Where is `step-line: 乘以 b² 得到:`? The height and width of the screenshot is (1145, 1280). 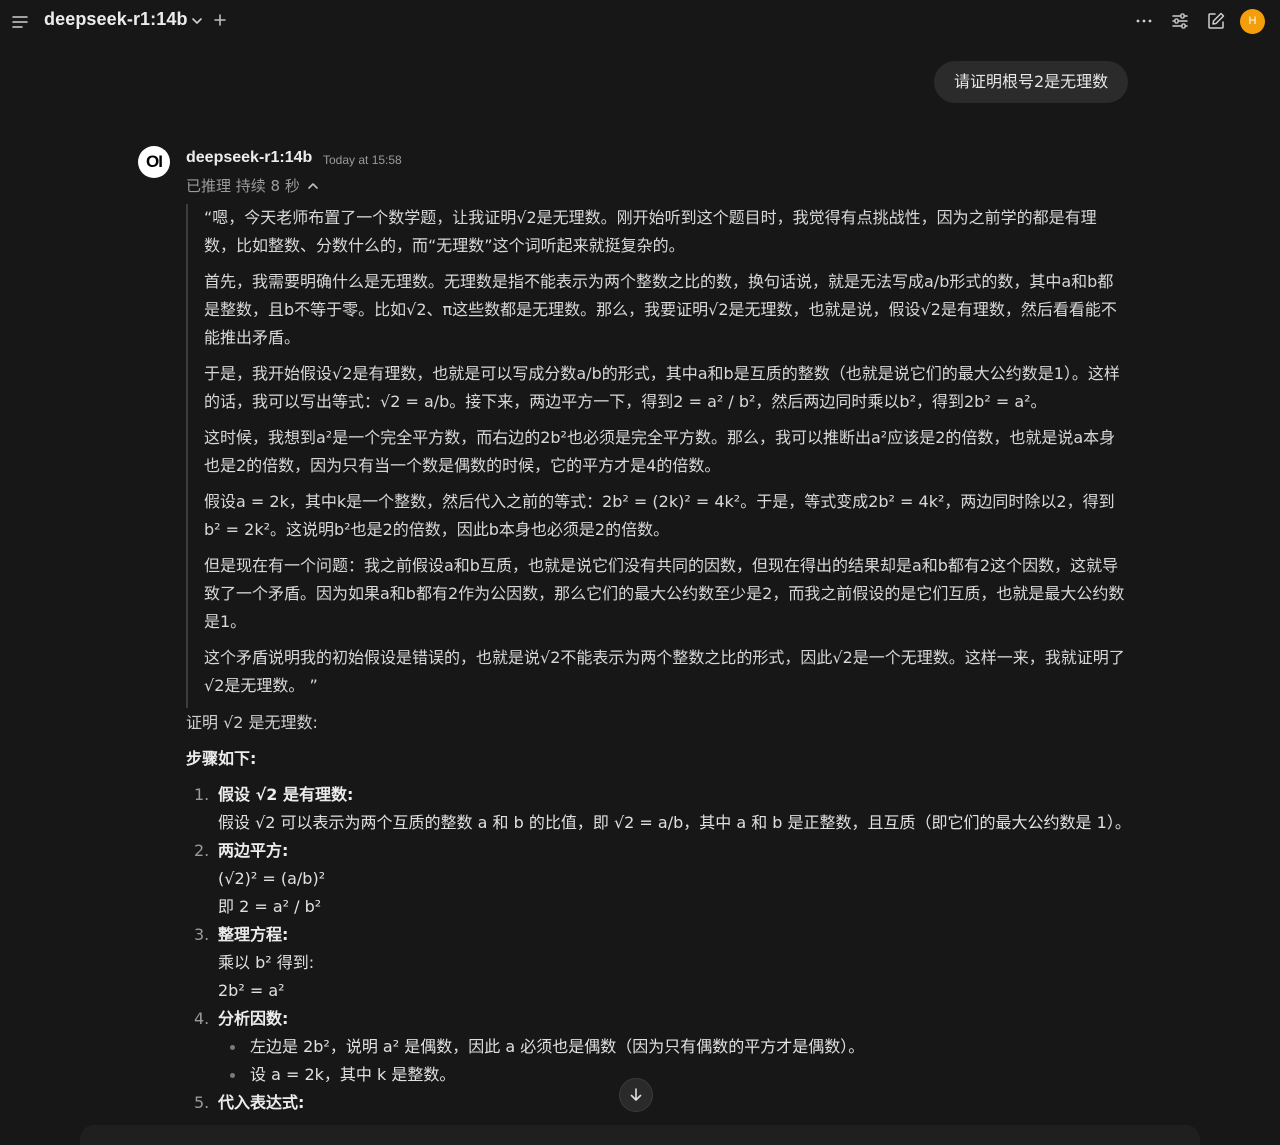 step-line: 乘以 b² 得到: is located at coordinates (266, 962).